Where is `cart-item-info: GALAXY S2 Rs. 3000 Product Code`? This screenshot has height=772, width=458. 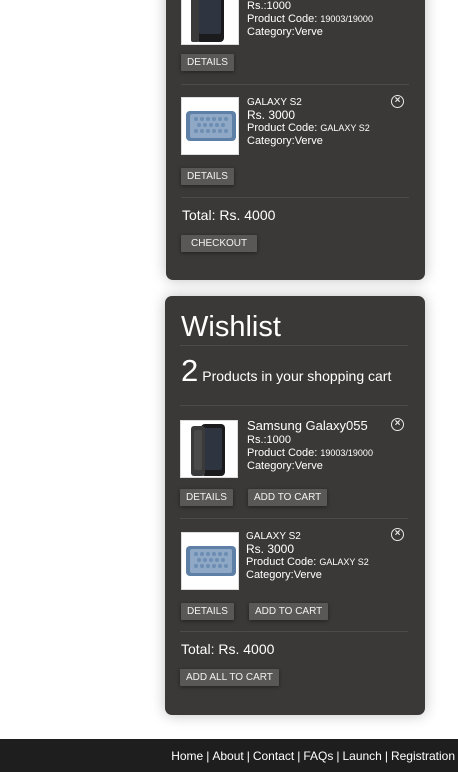
cart-item-info: GALAXY S2 Rs. 3000 Product Code is located at coordinates (308, 122).